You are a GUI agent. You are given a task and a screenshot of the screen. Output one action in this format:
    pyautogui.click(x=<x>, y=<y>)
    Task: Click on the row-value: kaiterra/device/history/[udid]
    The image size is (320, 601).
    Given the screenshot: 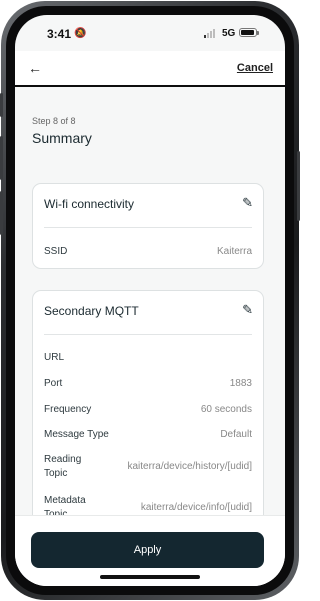 What is the action you would take?
    pyautogui.click(x=189, y=466)
    